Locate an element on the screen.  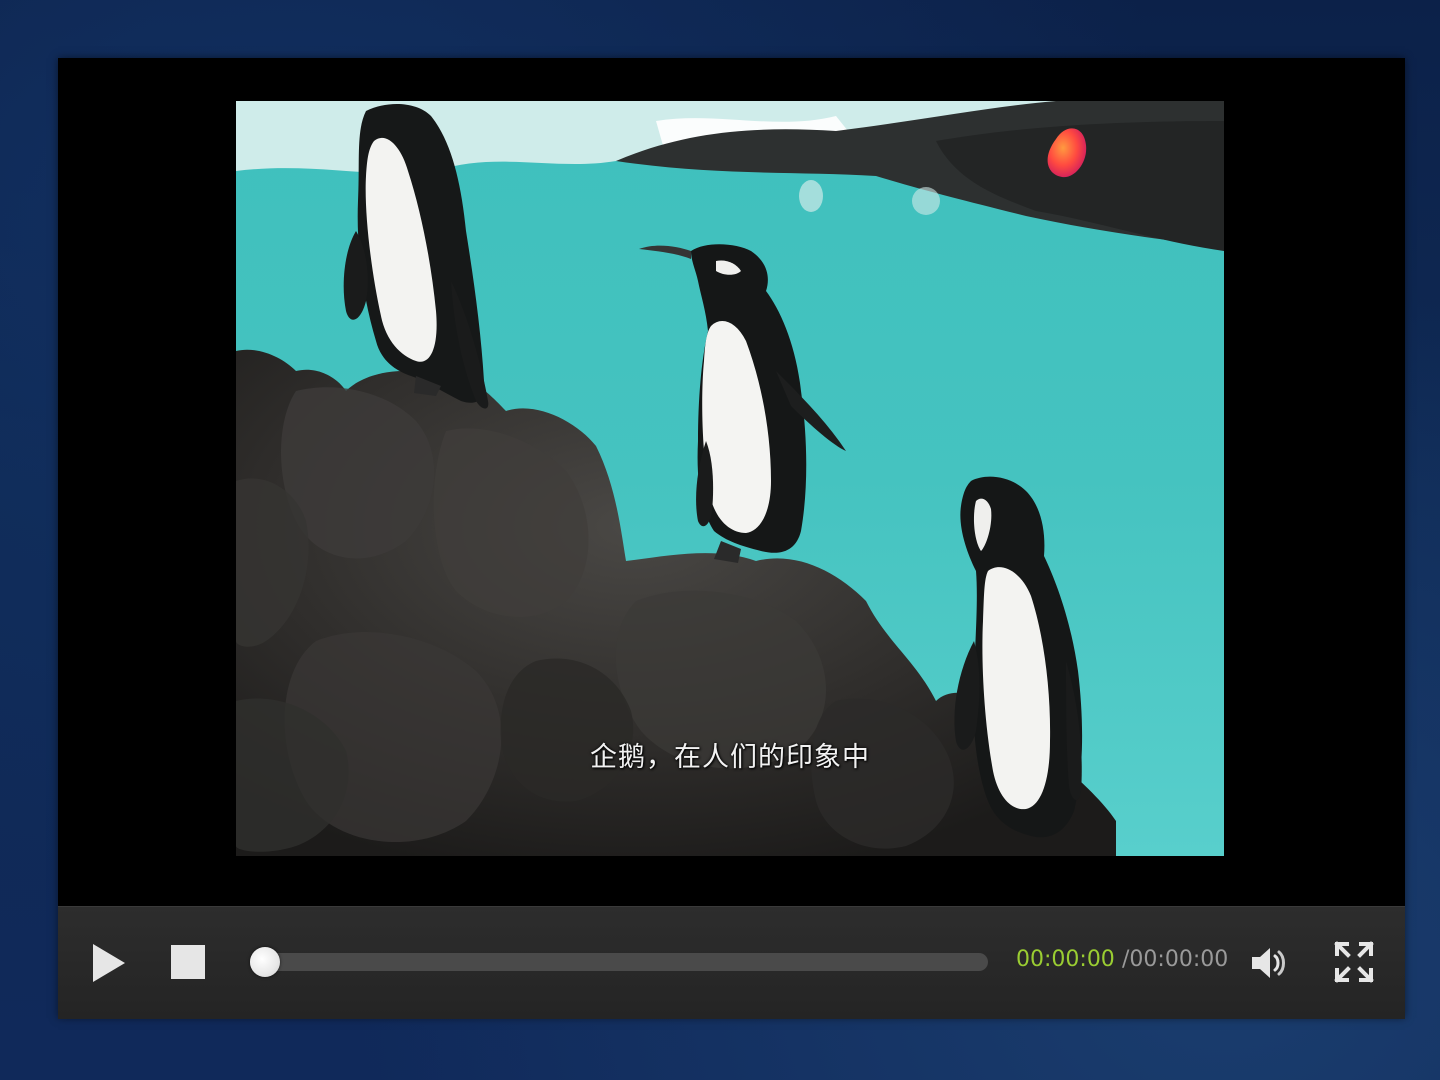
play-button is located at coordinates (108, 963).